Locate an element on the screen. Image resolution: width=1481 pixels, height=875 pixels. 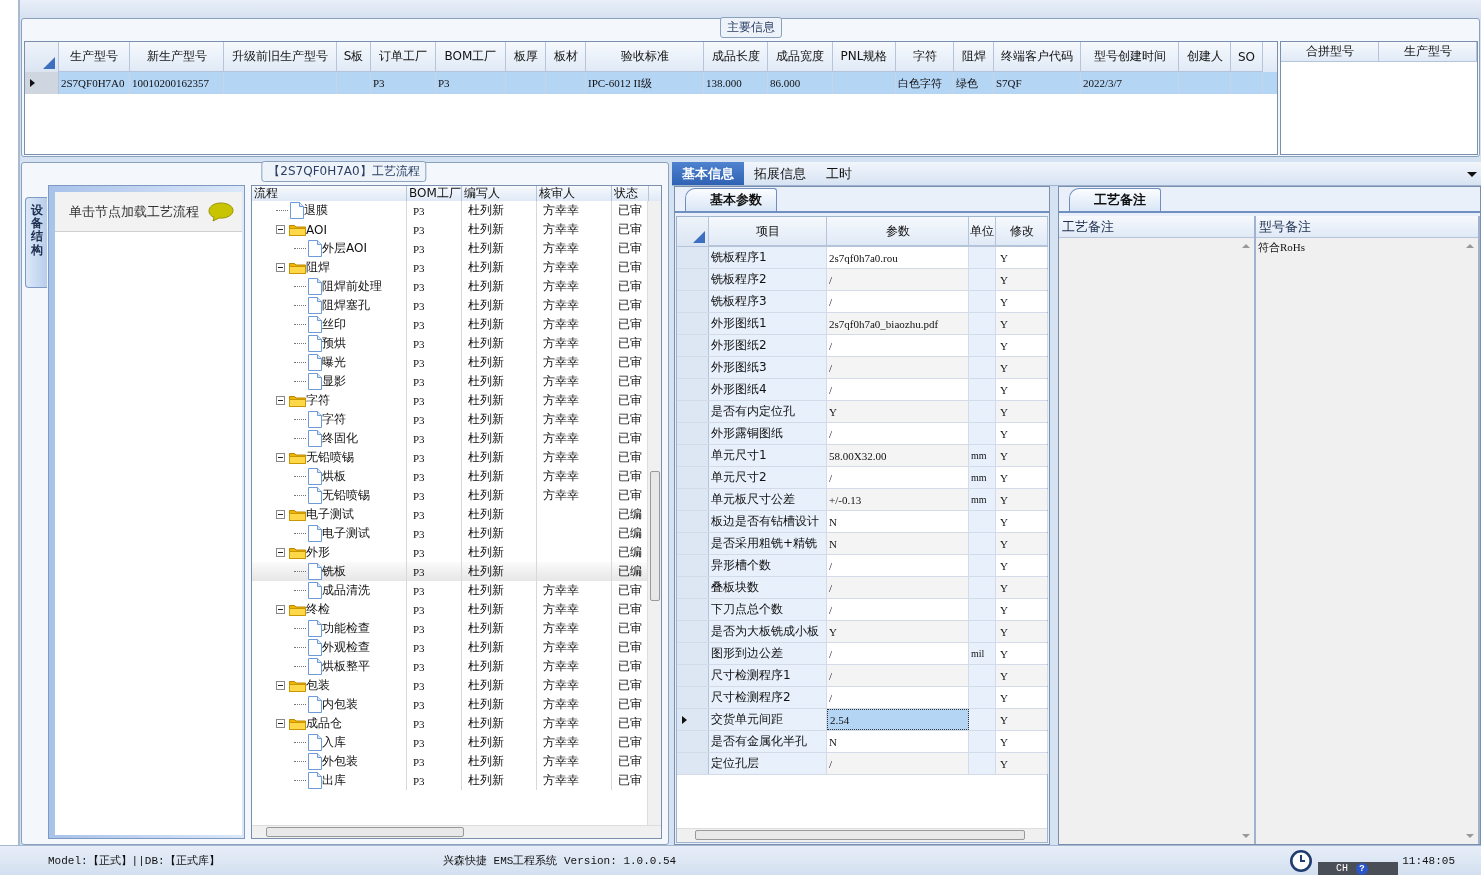
column-header: 合拼型号 is located at coordinates (1330, 52).